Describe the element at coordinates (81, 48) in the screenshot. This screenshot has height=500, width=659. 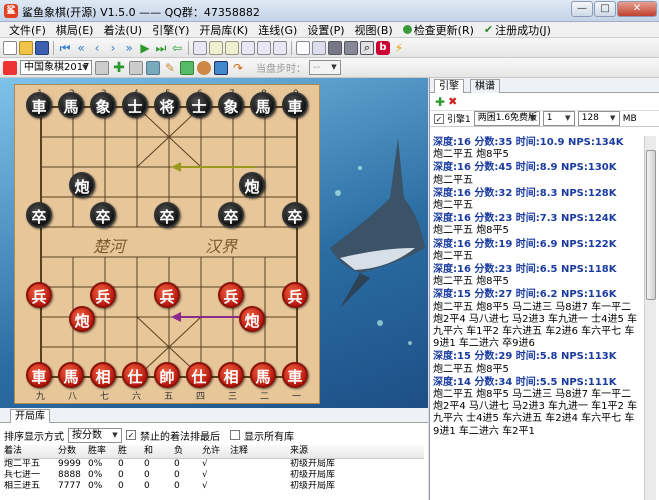
I see `back-many-icon: «` at that location.